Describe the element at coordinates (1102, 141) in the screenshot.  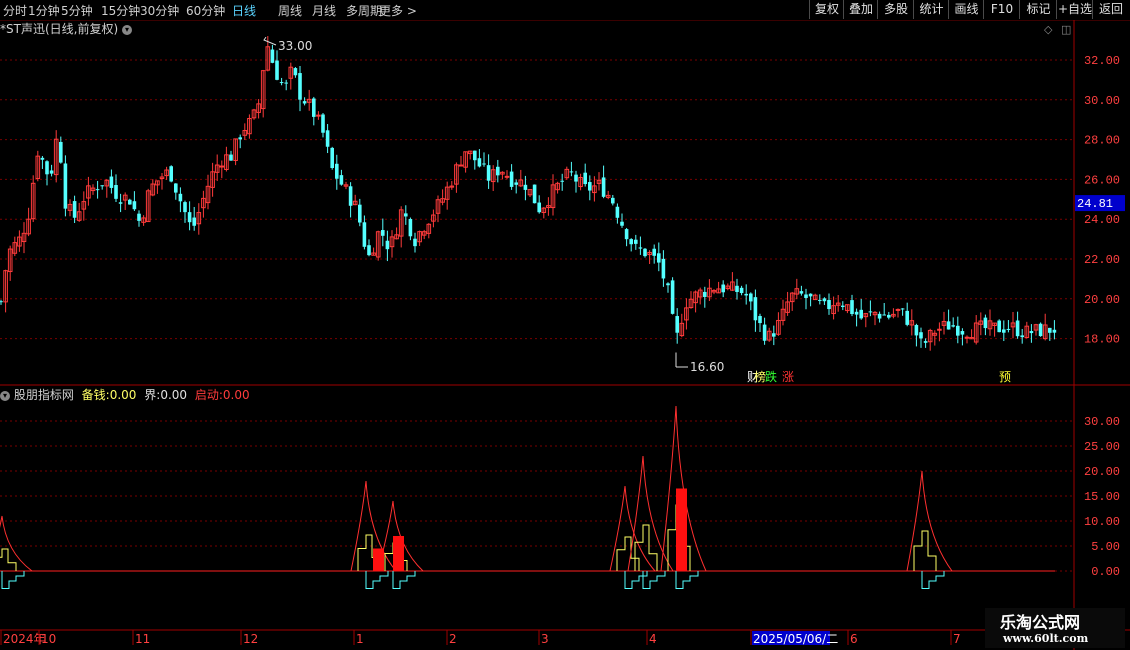
I see `main-y-tick-label: 28.00` at that location.